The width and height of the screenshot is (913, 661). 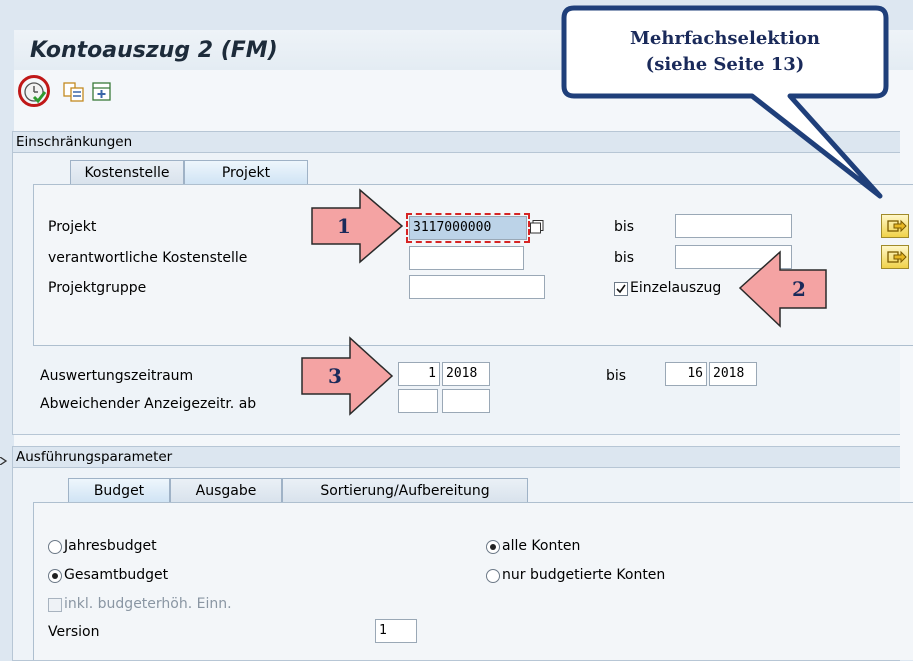 I want to click on arrow-3-number: 3, so click(x=335, y=376).